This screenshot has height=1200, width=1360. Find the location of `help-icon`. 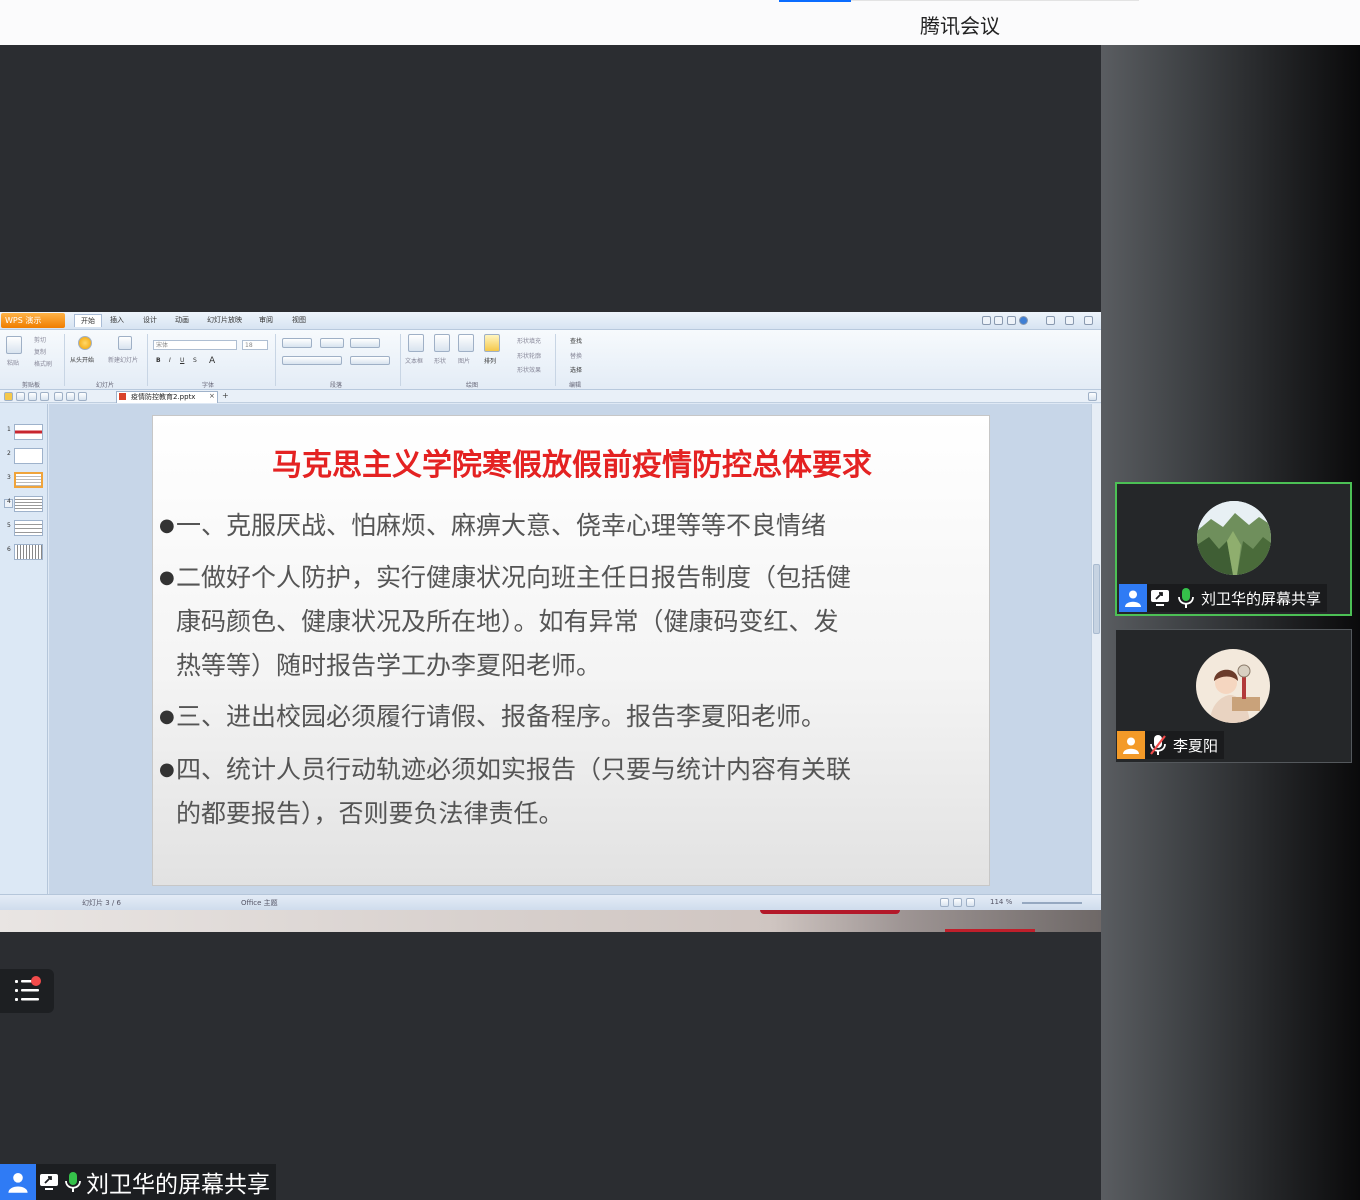

help-icon is located at coordinates (1023, 320).